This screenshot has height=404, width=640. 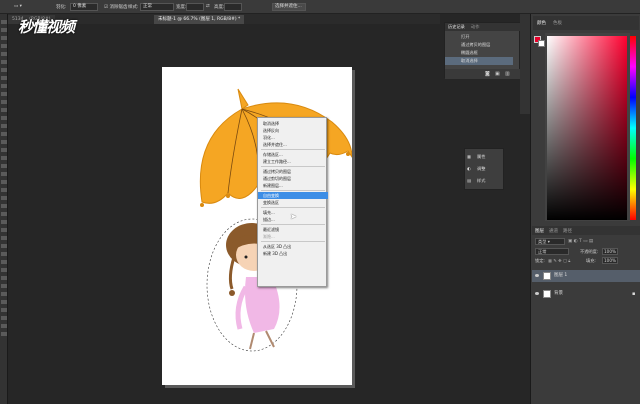 I want to click on adjustments-label: 调整, so click(x=481, y=168).